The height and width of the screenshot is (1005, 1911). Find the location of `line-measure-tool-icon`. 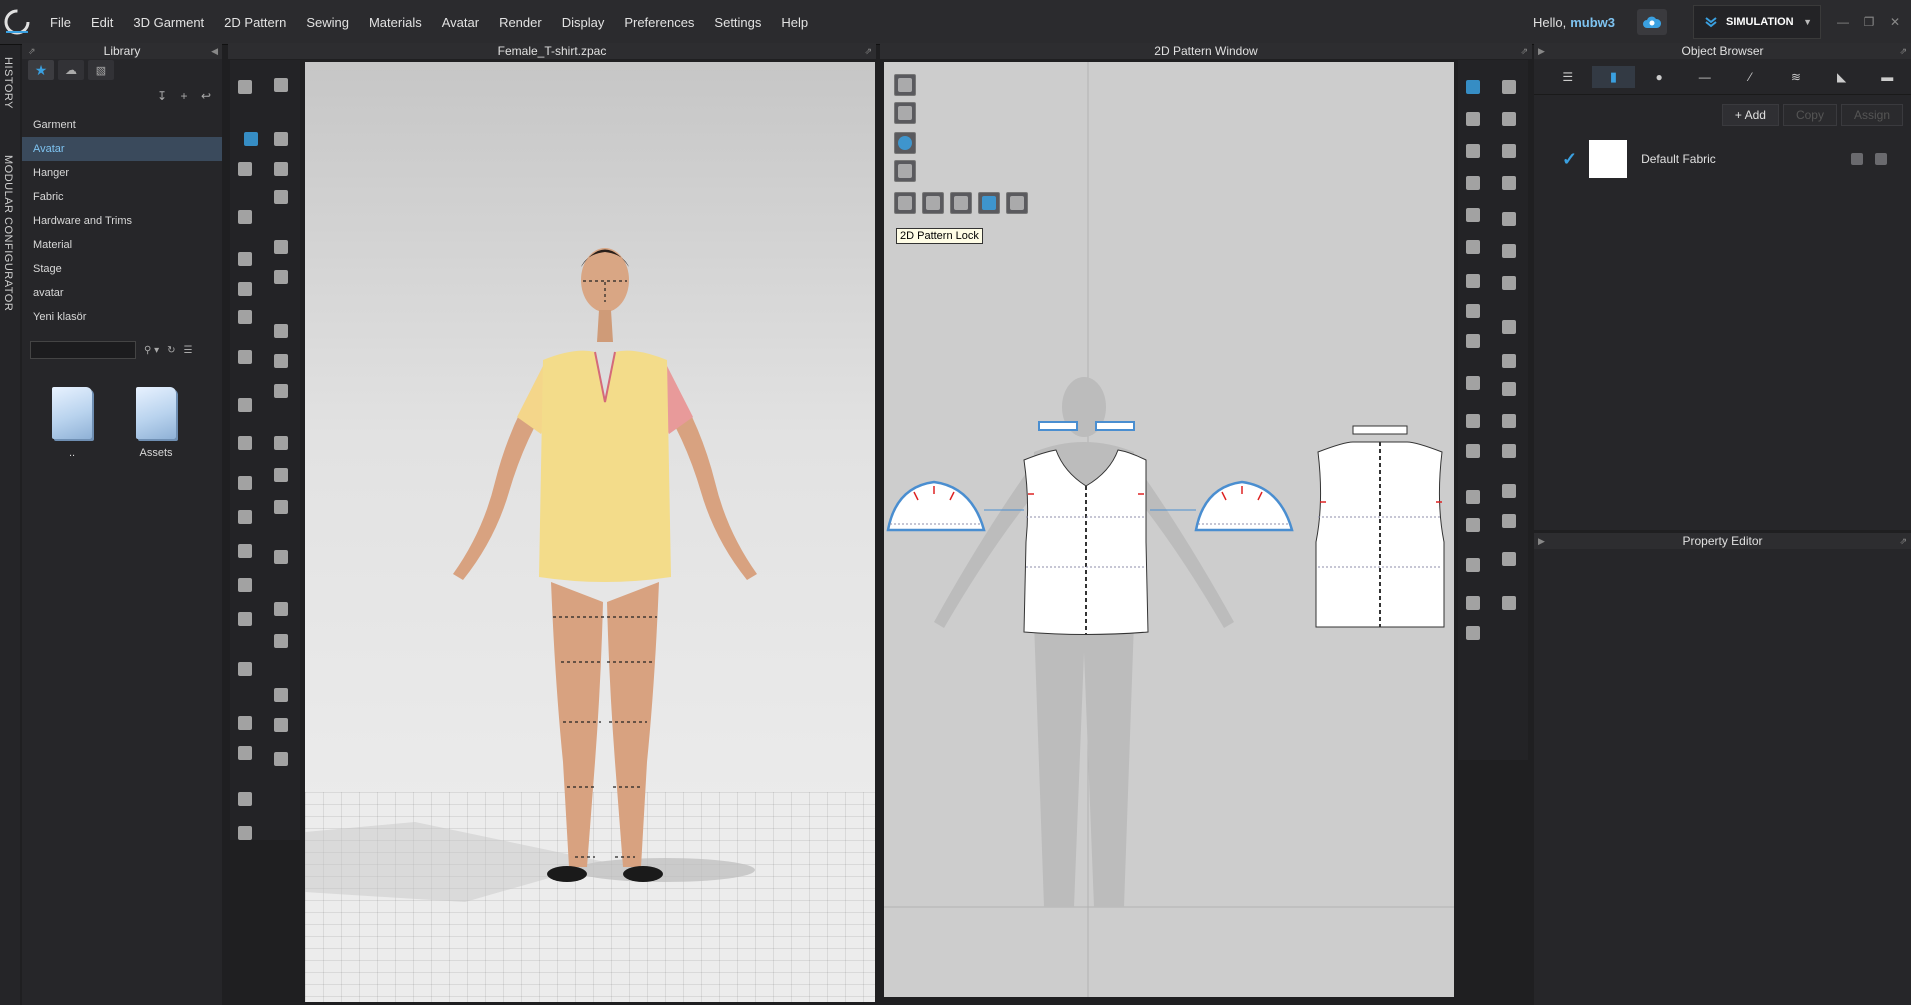

line-measure-tool-icon is located at coordinates (1509, 421).